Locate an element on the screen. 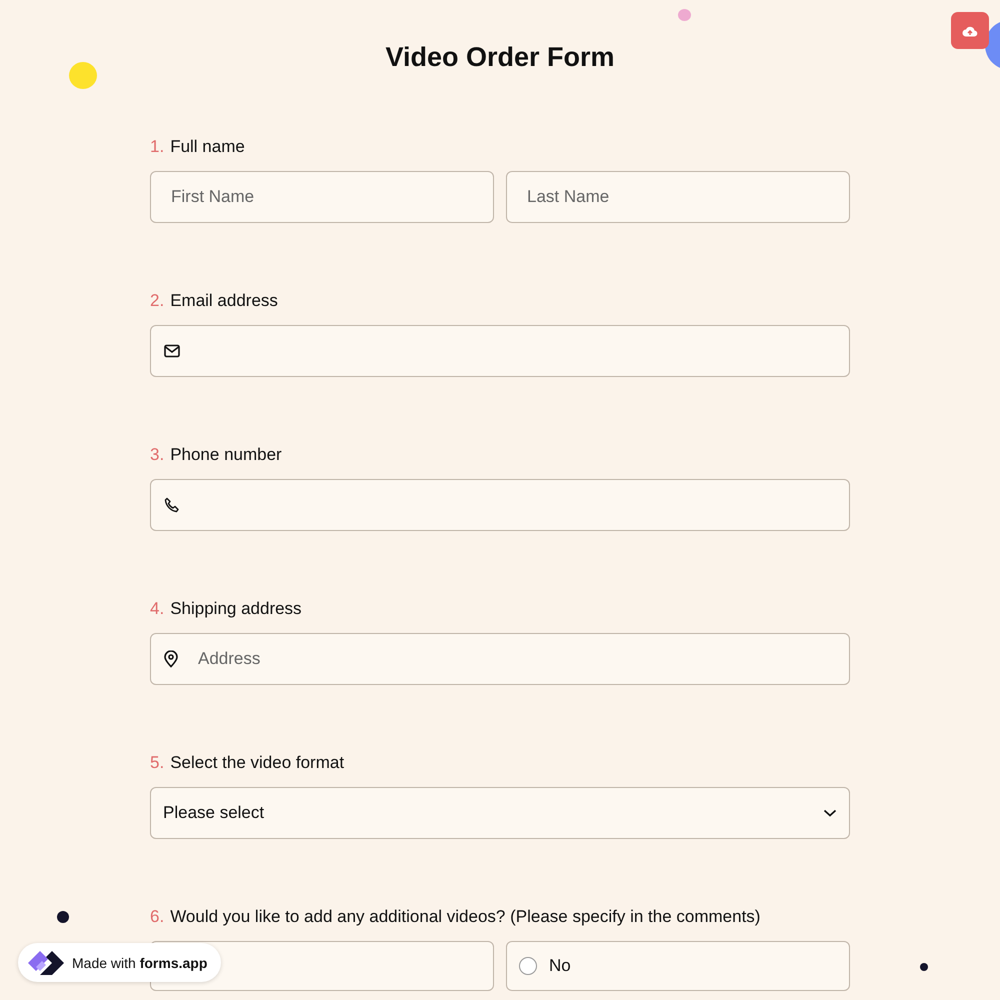 This screenshot has height=1000, width=1000. question-label: Email address is located at coordinates (224, 301).